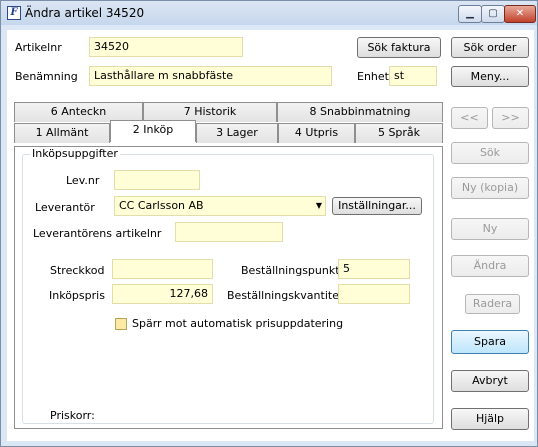  I want to click on lev-artikelnr-label: Leverantörens artikelnr, so click(97, 233).